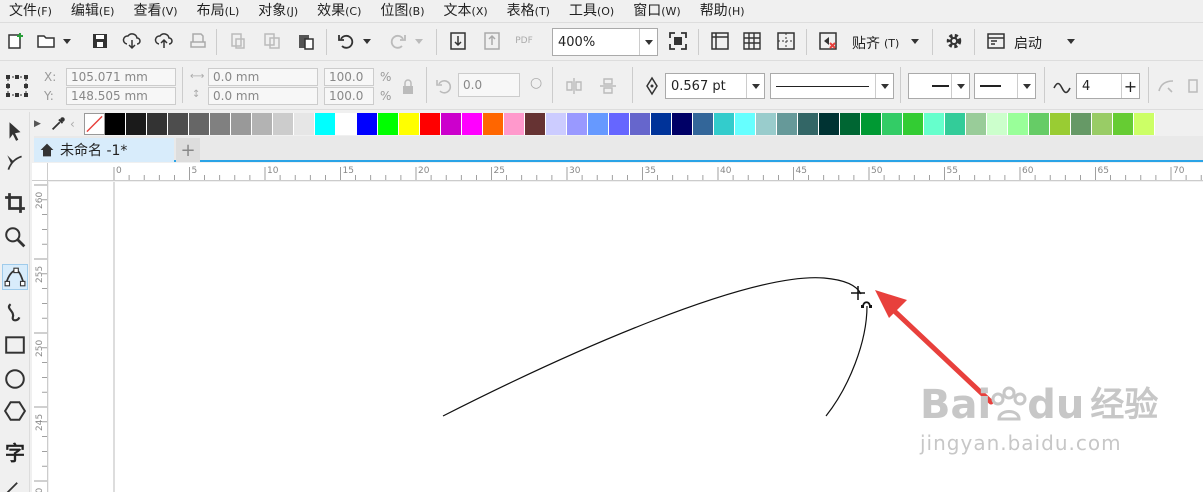 Image resolution: width=1203 pixels, height=492 pixels. Describe the element at coordinates (939, 86) in the screenshot. I see `start-arrowhead-combo` at that location.